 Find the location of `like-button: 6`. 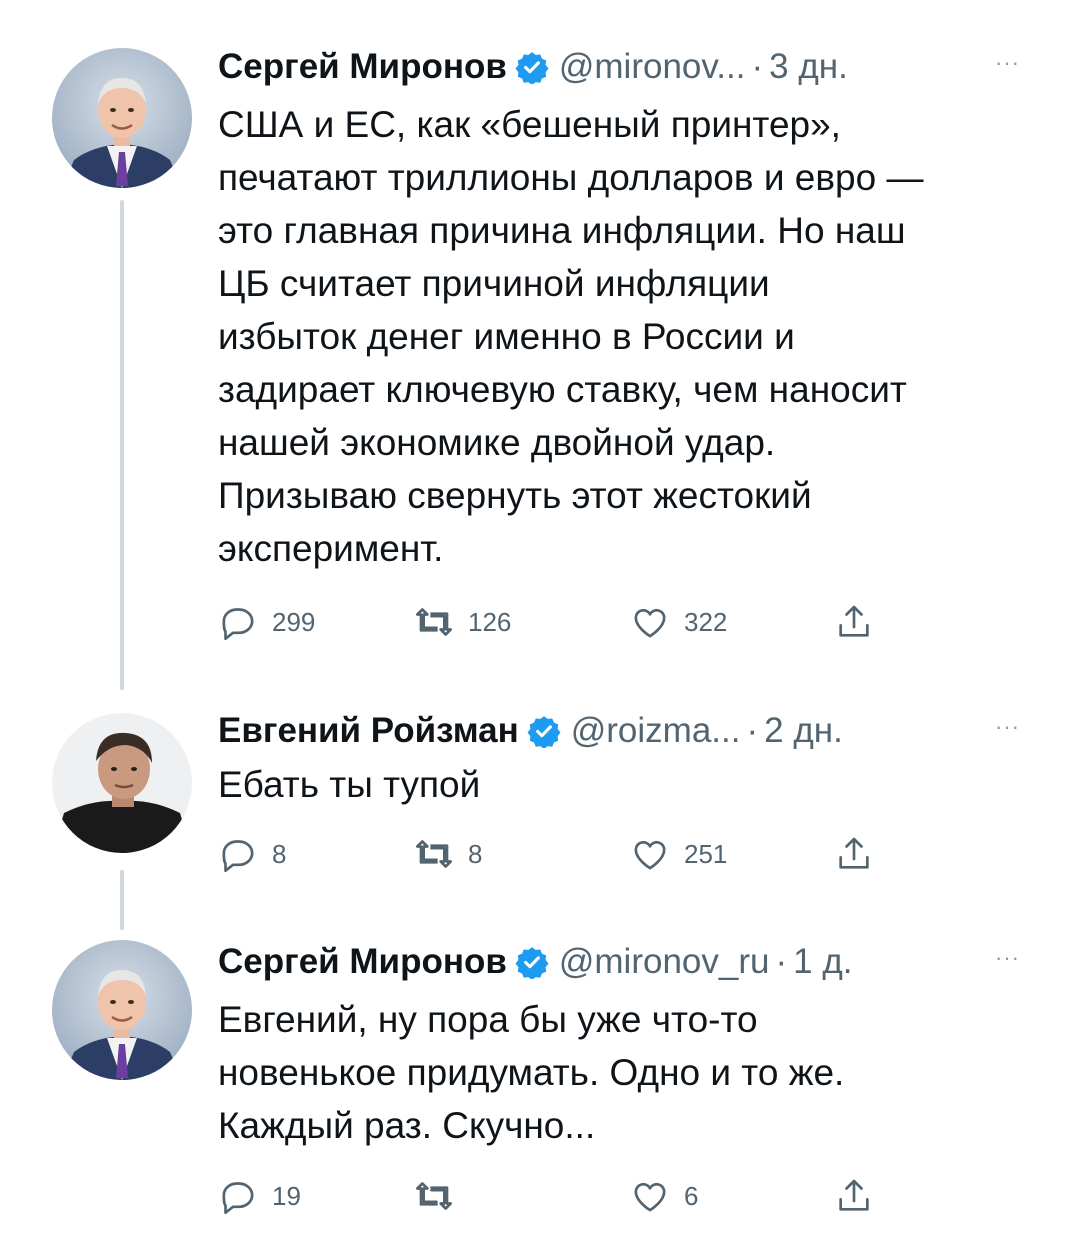

like-button: 6 is located at coordinates (664, 1196).